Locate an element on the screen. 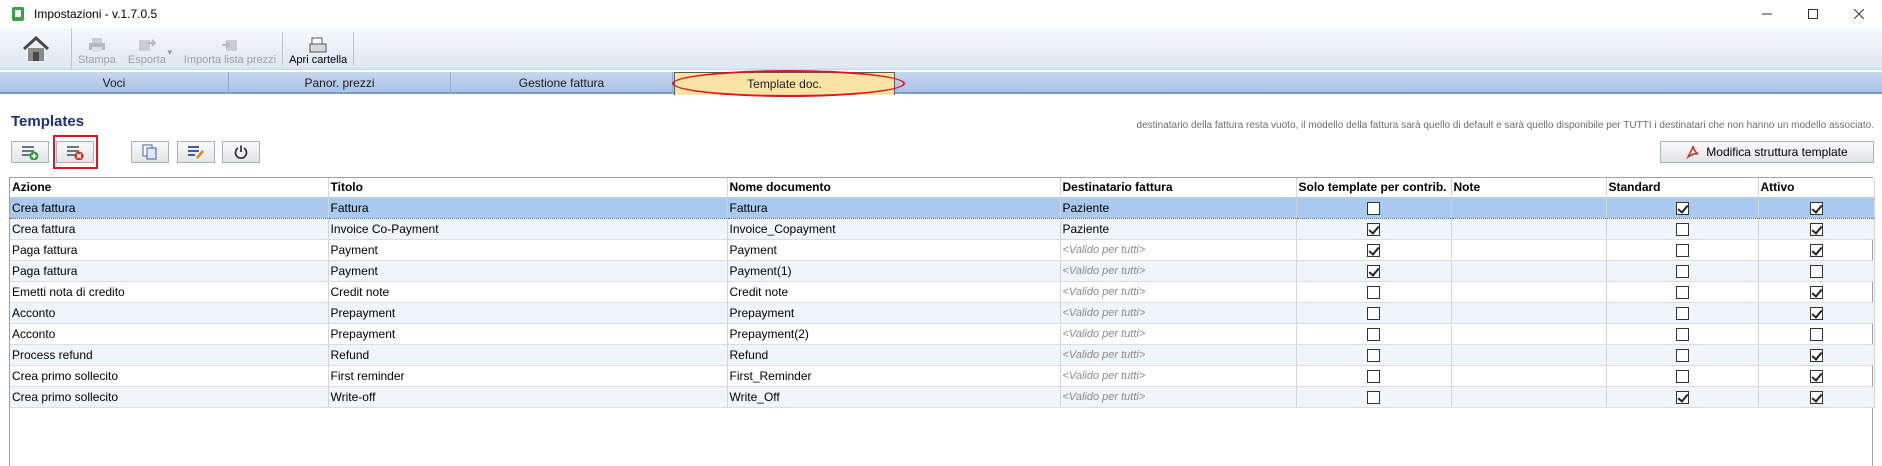  nome-documento-cell: First_Reminder is located at coordinates (894, 376).